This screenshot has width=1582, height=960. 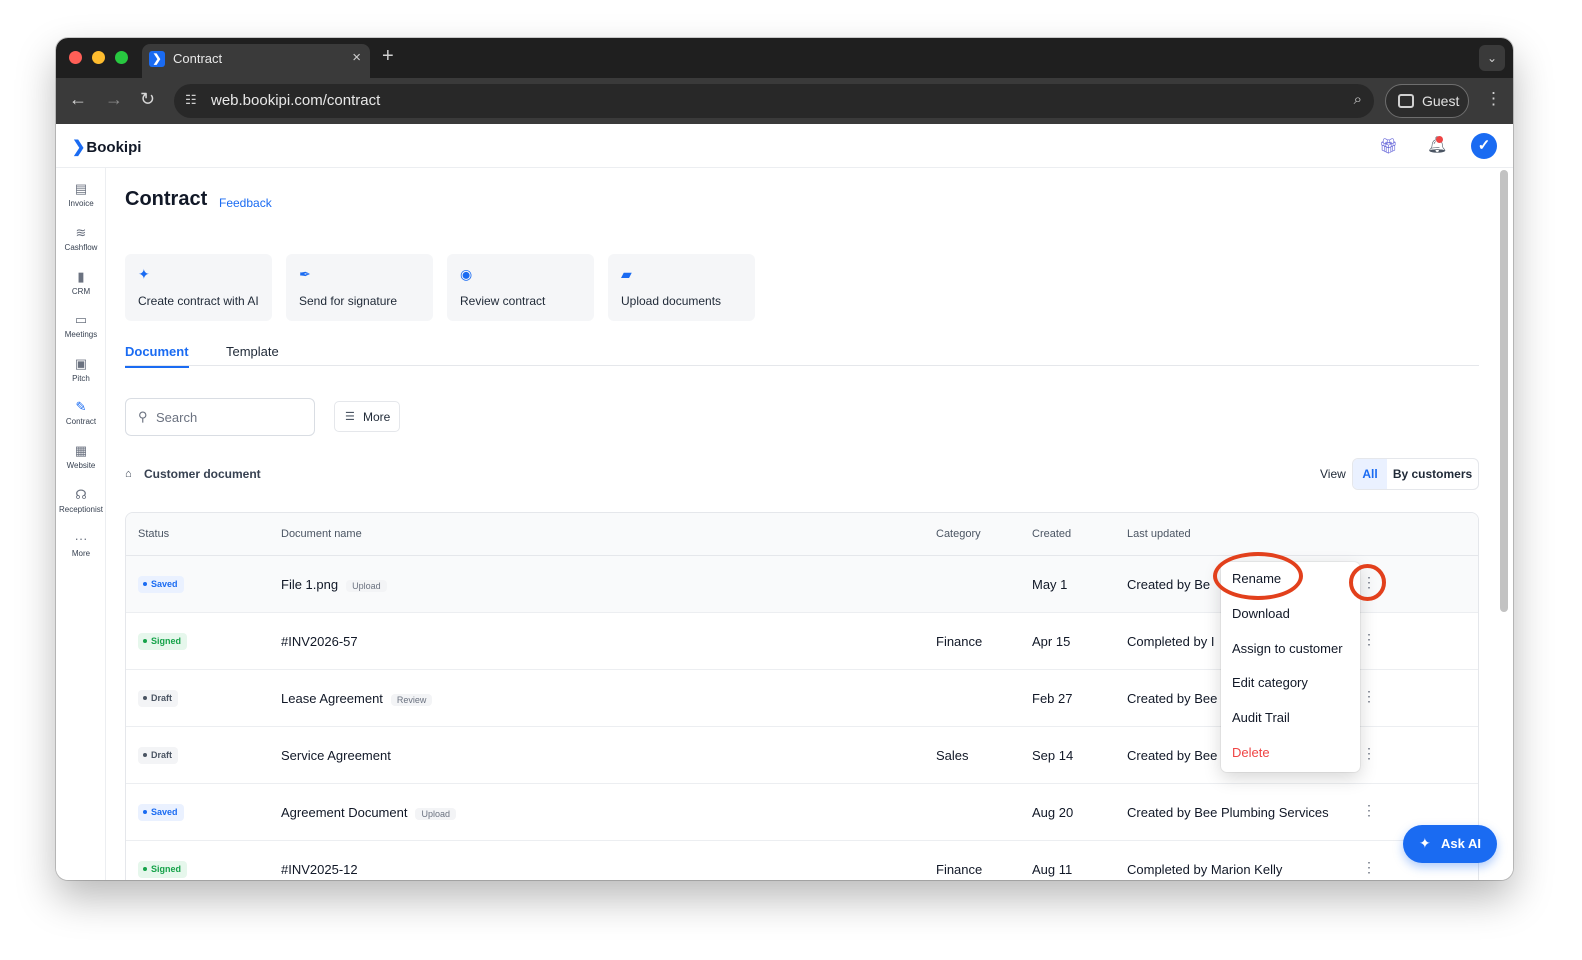 What do you see at coordinates (1053, 812) in the screenshot?
I see `created-date: Aug 20` at bounding box center [1053, 812].